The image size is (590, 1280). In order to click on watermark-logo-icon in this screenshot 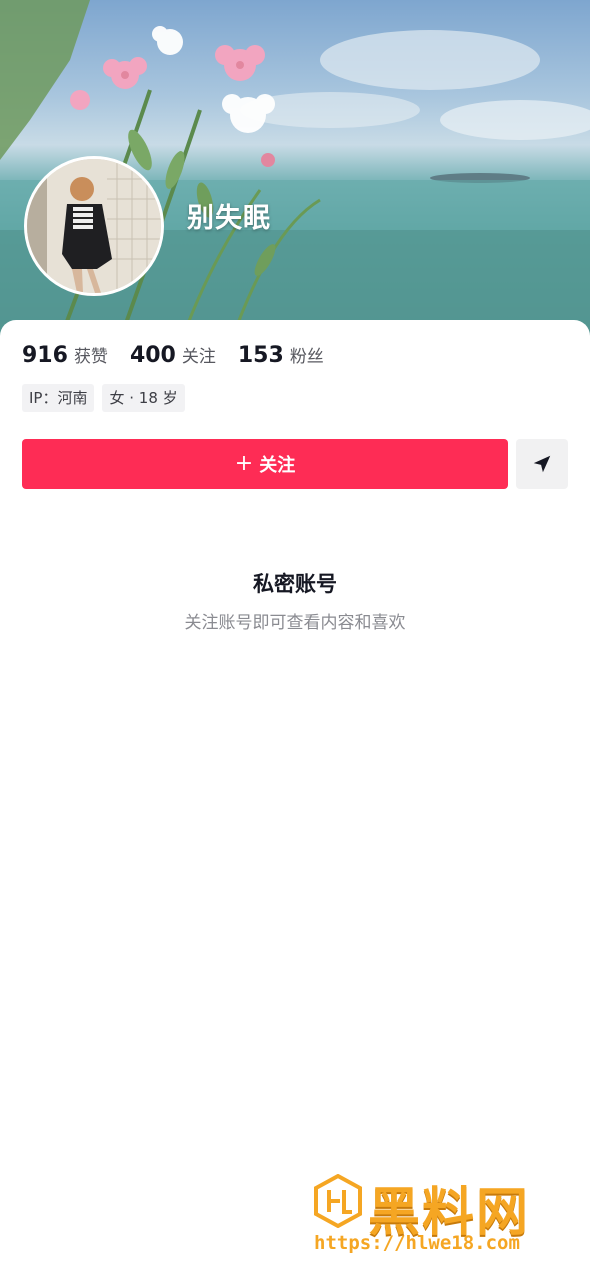, I will do `click(338, 1201)`.